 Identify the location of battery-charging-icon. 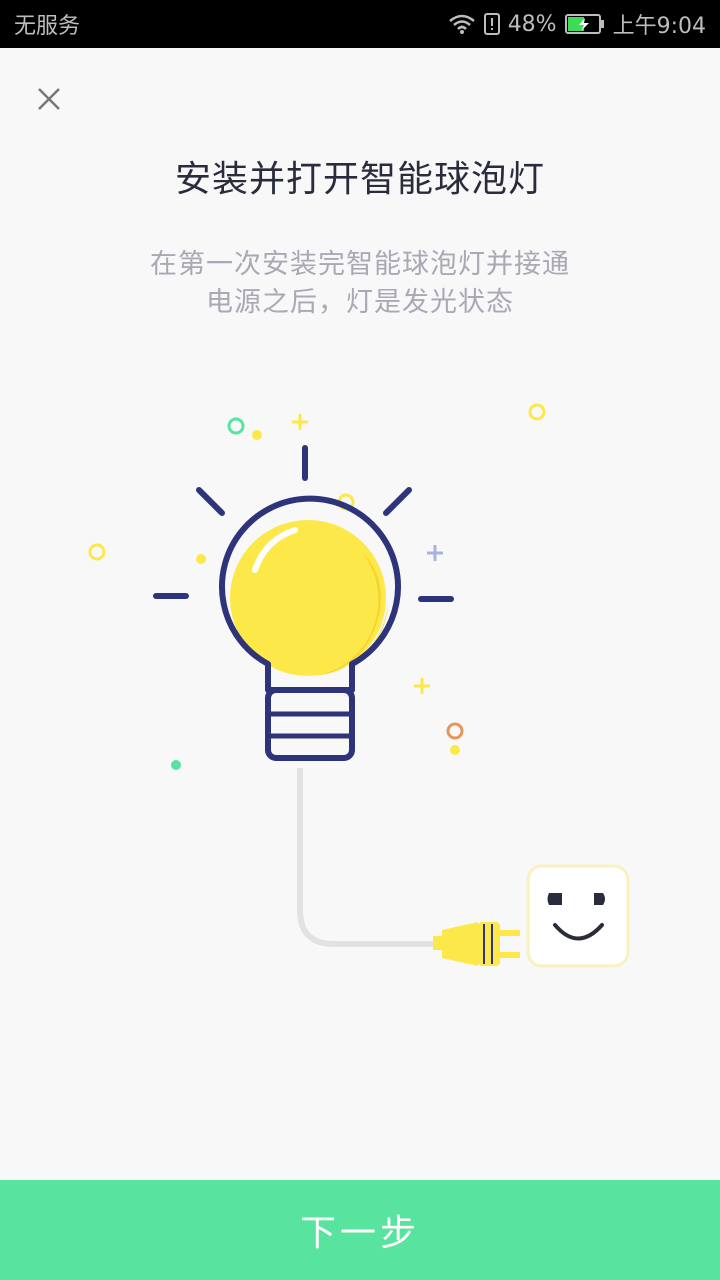
(584, 24).